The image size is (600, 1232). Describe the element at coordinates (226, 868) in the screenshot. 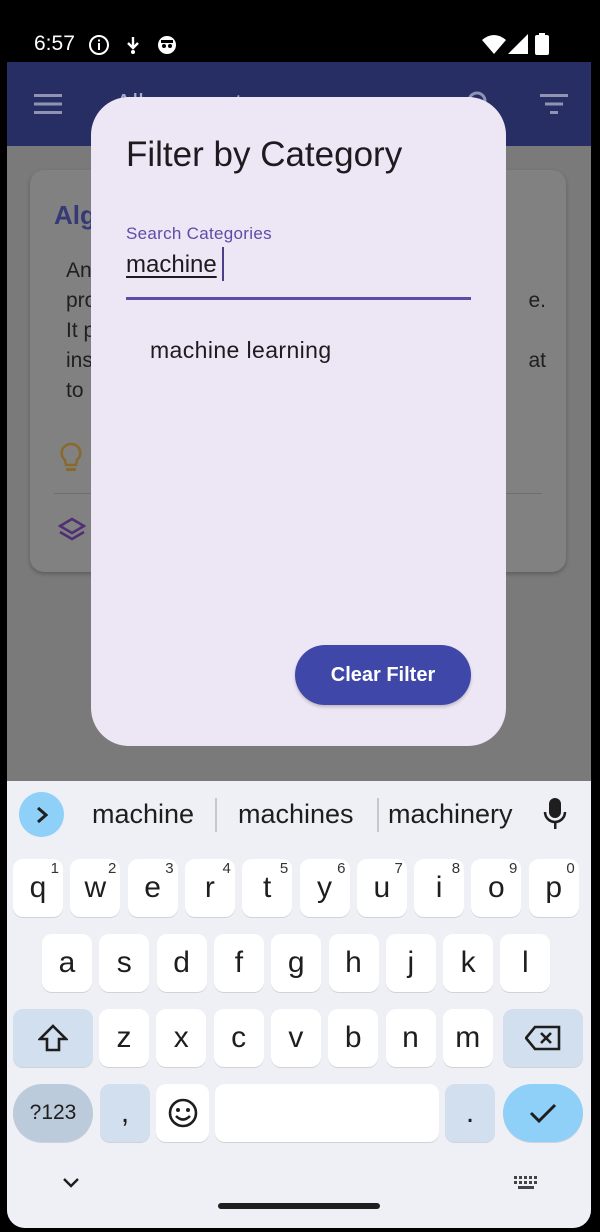

I see `key-hint: 4` at that location.